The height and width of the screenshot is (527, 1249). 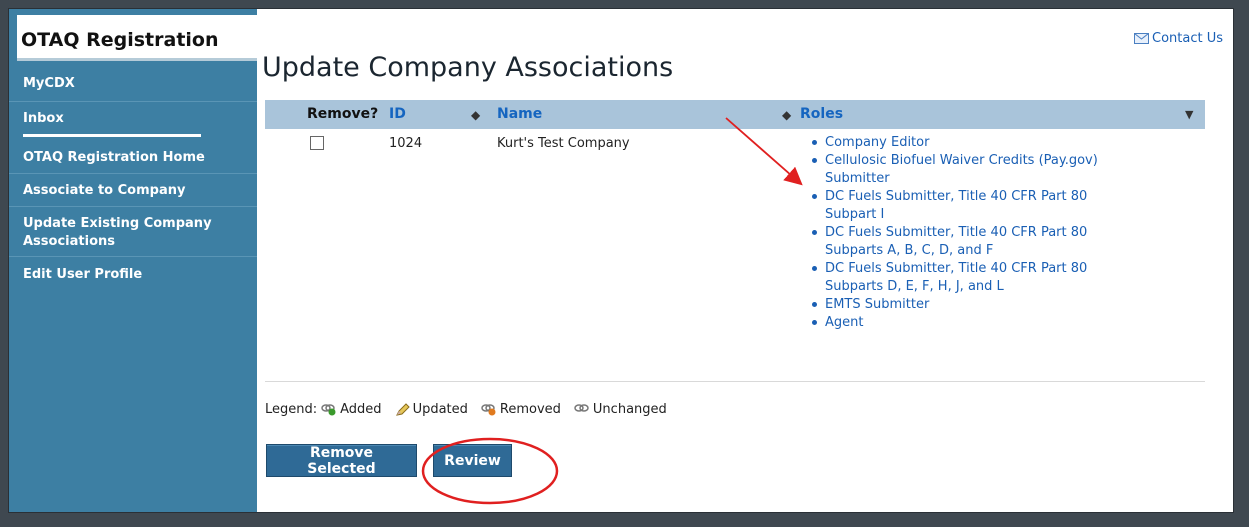 What do you see at coordinates (821, 114) in the screenshot?
I see `column-header-roles: Roles` at bounding box center [821, 114].